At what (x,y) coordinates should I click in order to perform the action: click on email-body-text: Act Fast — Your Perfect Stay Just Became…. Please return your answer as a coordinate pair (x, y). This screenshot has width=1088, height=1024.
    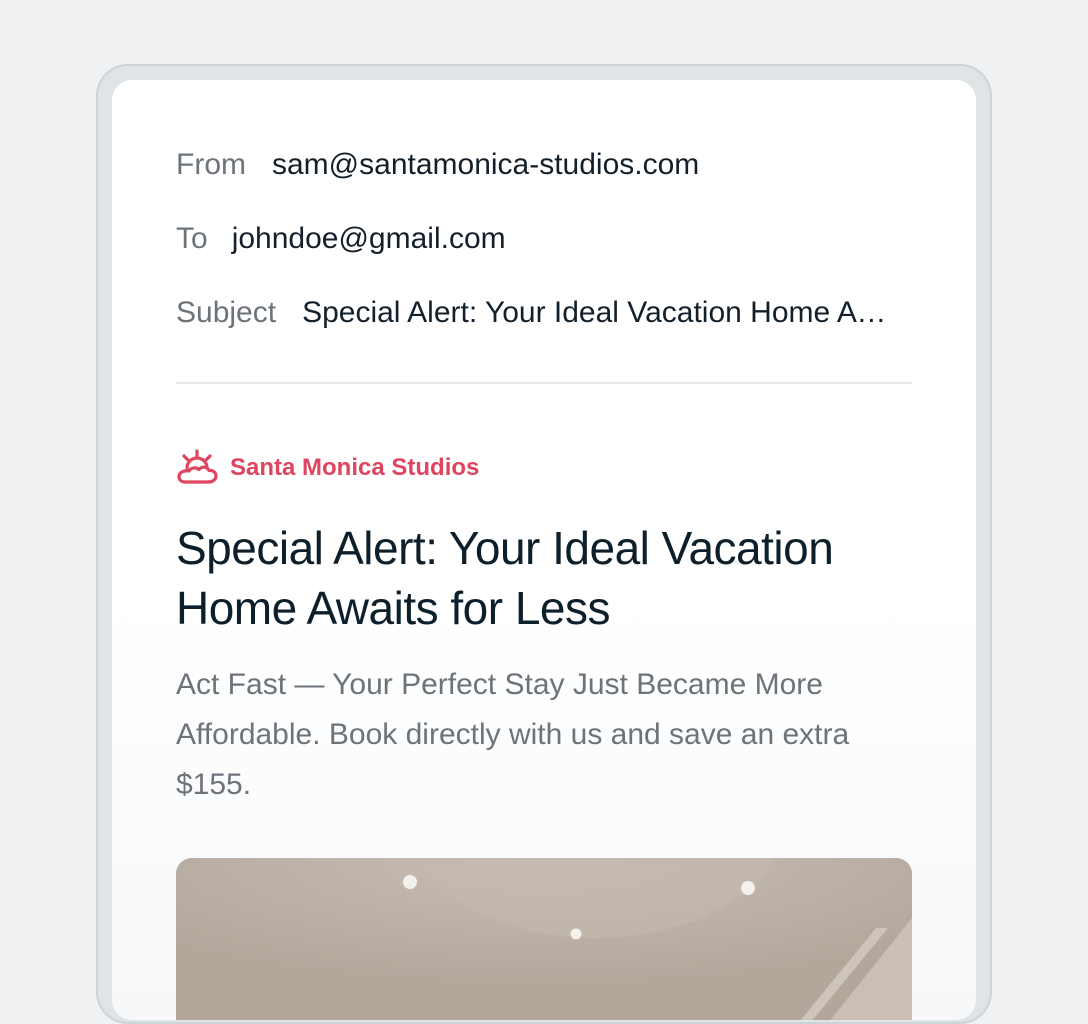
    Looking at the image, I should click on (513, 734).